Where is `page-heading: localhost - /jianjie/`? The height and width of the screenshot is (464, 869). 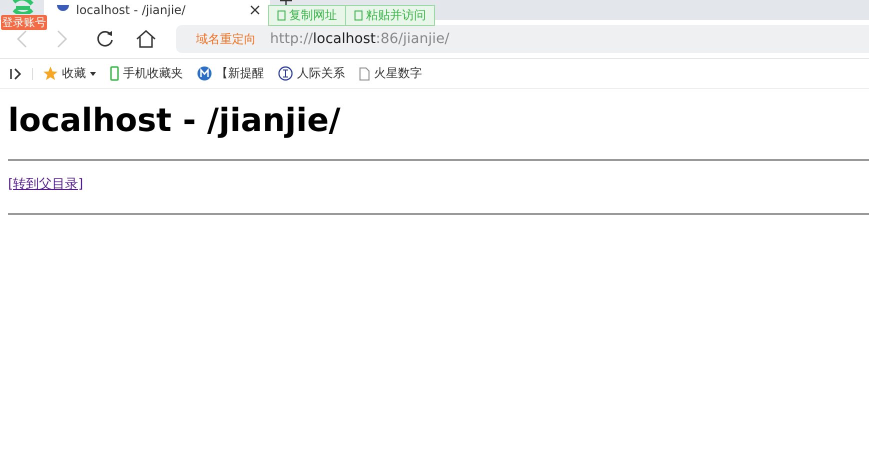
page-heading: localhost - /jianjie/ is located at coordinates (175, 120).